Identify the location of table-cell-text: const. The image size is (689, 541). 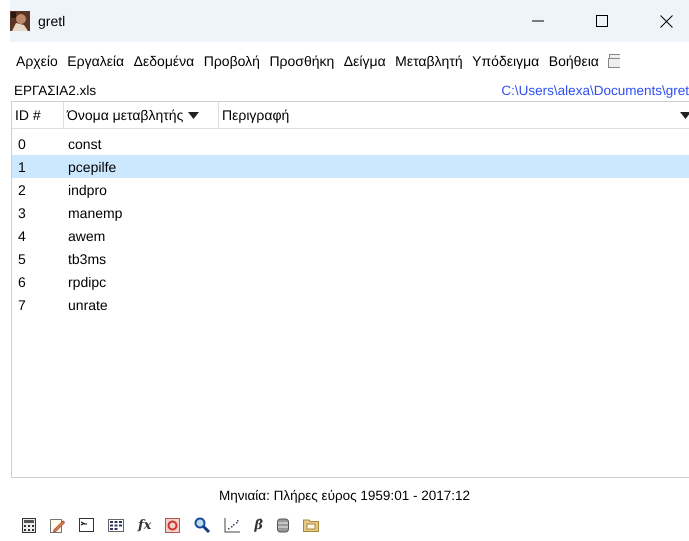
(84, 144).